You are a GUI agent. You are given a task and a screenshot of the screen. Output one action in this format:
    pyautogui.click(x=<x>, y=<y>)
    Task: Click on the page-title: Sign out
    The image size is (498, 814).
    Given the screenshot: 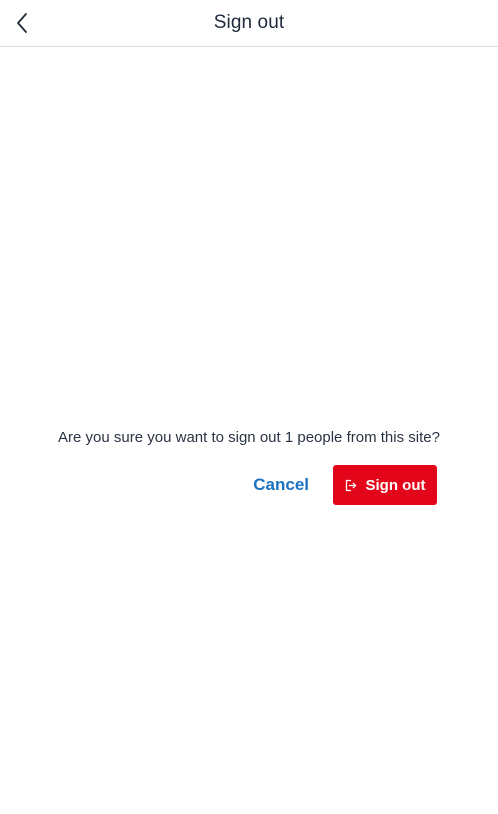 What is the action you would take?
    pyautogui.click(x=249, y=22)
    